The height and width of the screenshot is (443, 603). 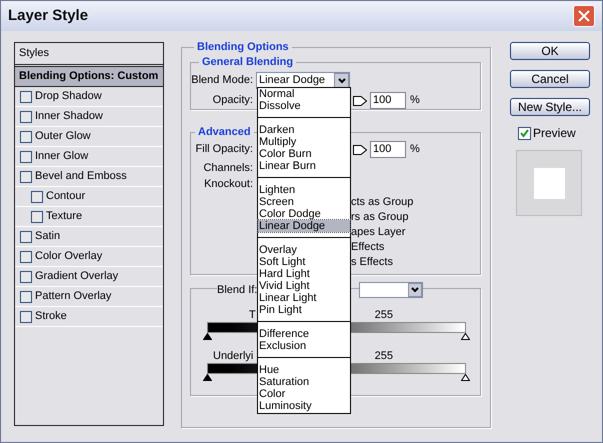 What do you see at coordinates (304, 262) in the screenshot?
I see `menu-item: Soft Light` at bounding box center [304, 262].